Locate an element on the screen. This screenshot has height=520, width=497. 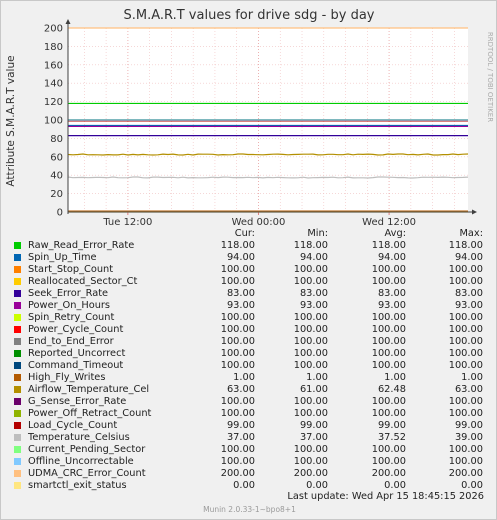
legend-cur-value: 94.00 is located at coordinates (240, 257).